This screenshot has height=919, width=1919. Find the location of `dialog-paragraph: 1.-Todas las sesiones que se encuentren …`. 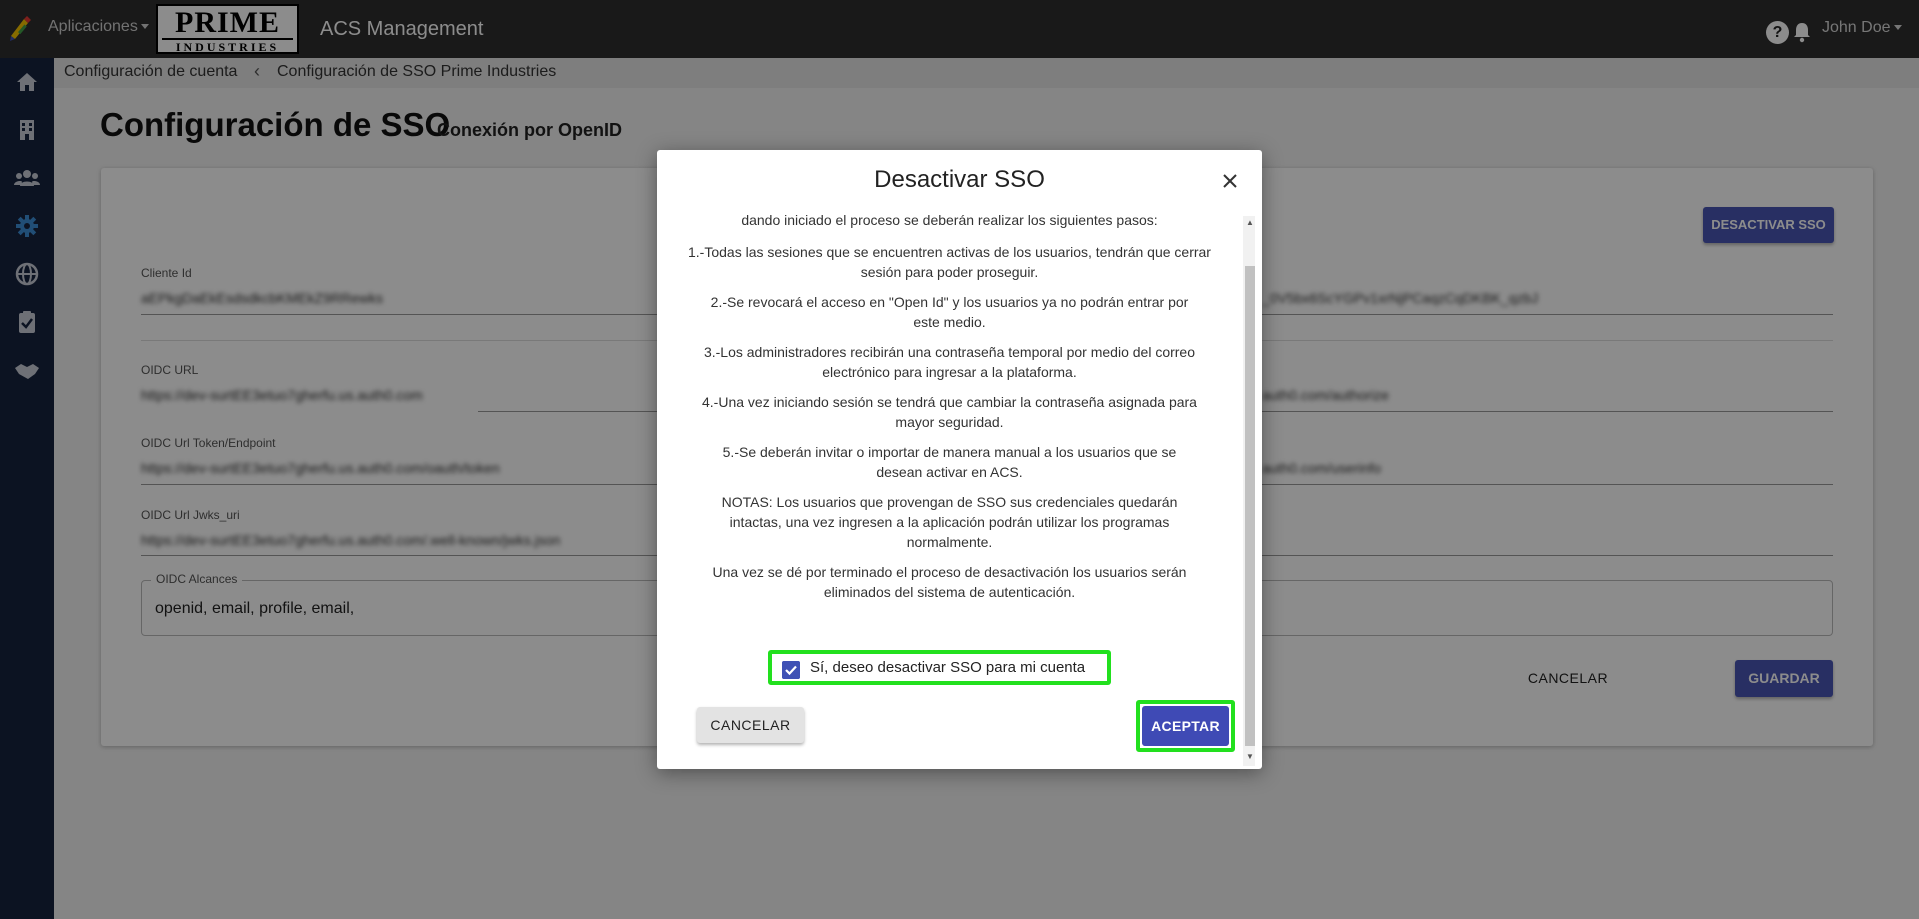

dialog-paragraph: 1.-Todas las sesiones que se encuentren … is located at coordinates (949, 262).